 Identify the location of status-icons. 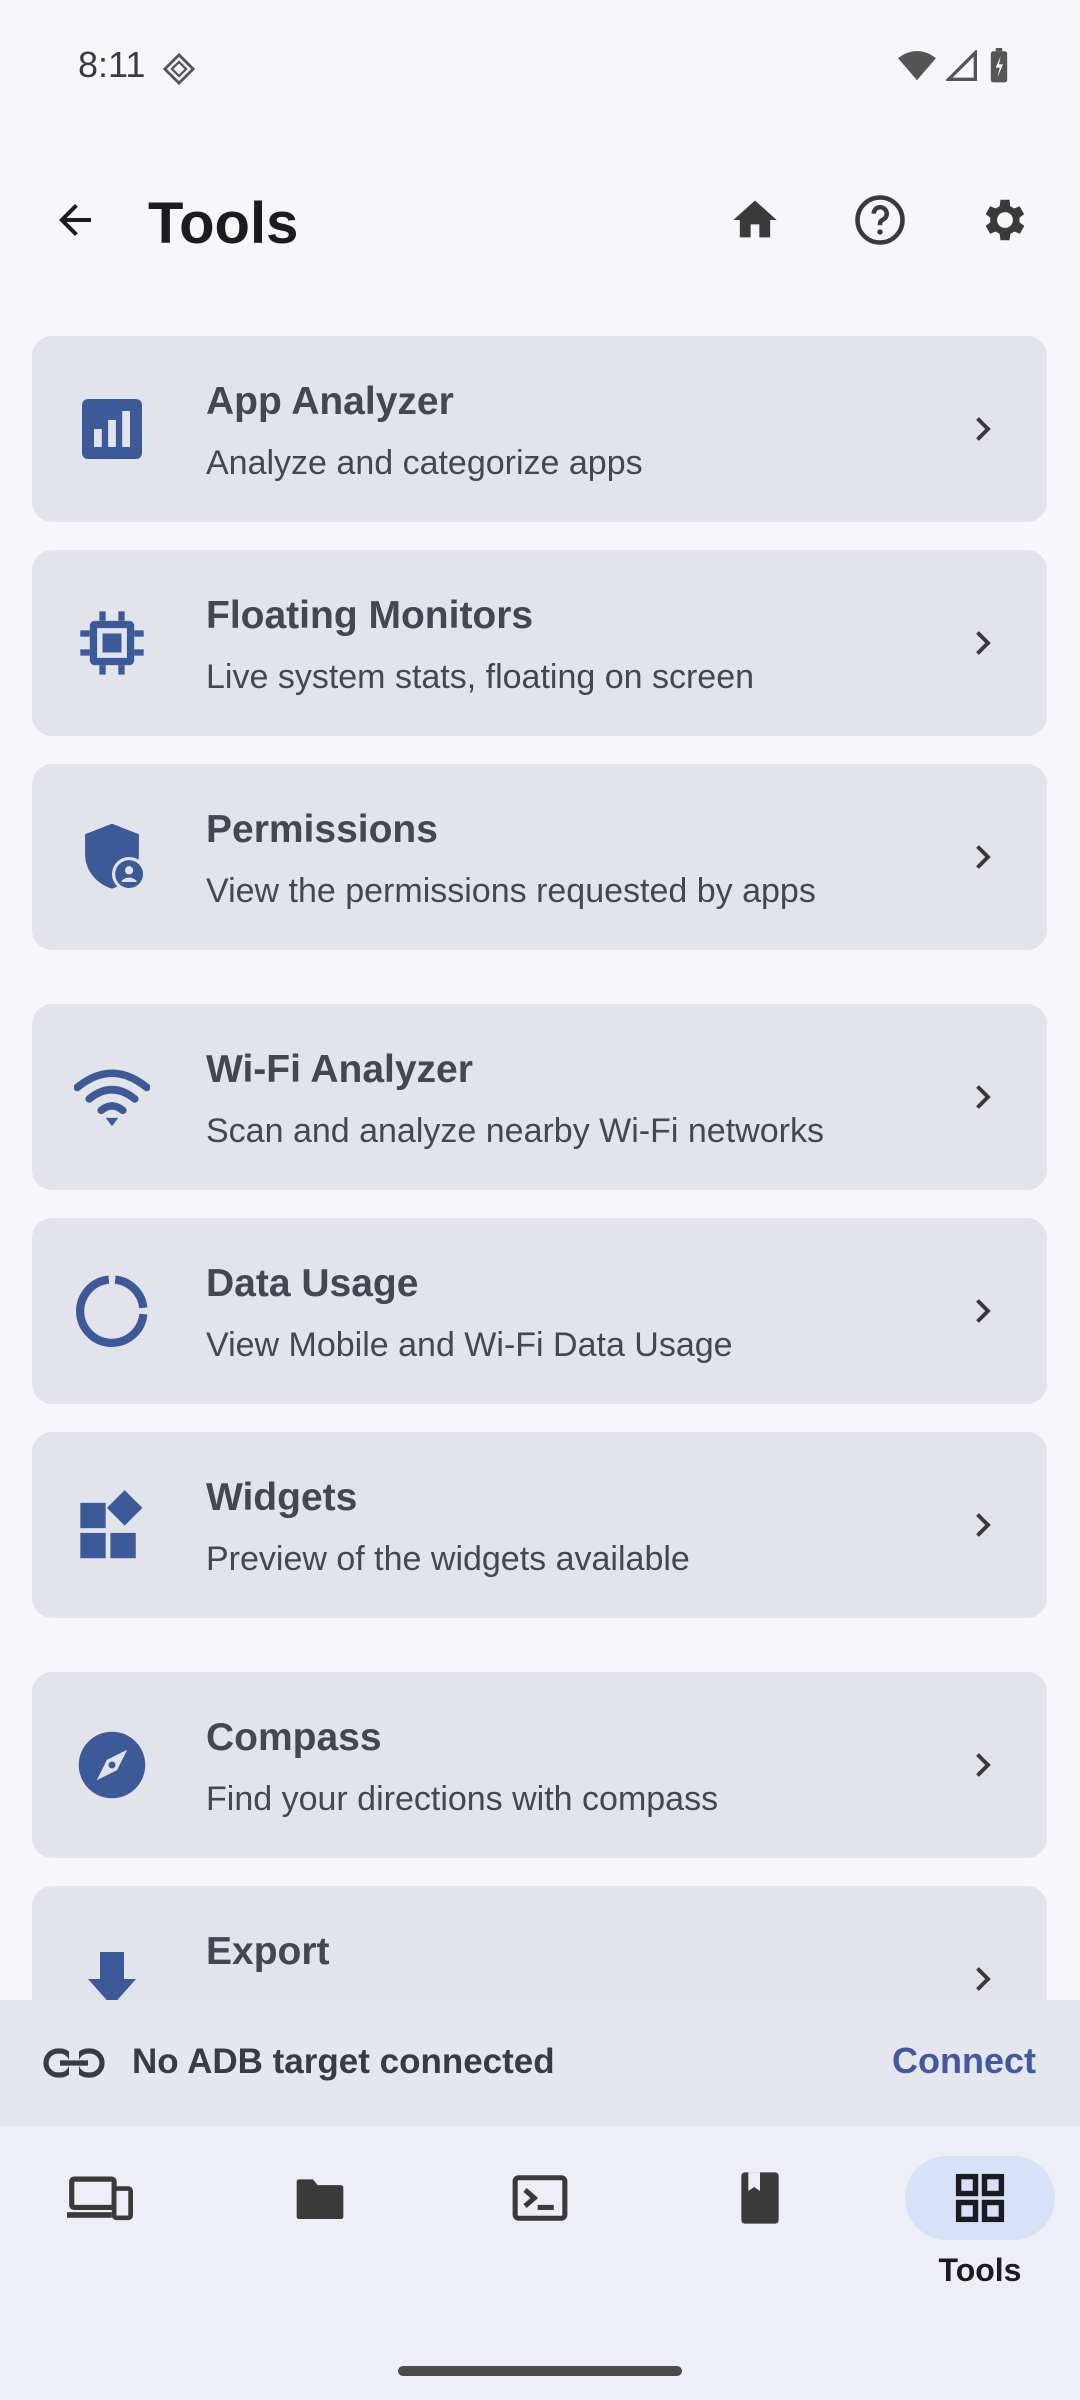
(954, 66).